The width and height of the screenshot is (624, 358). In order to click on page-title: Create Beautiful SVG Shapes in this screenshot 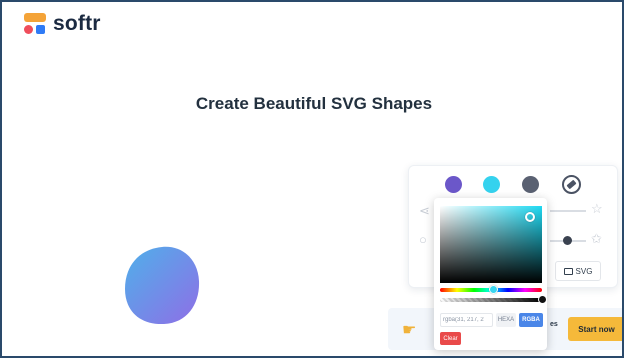, I will do `click(314, 103)`.